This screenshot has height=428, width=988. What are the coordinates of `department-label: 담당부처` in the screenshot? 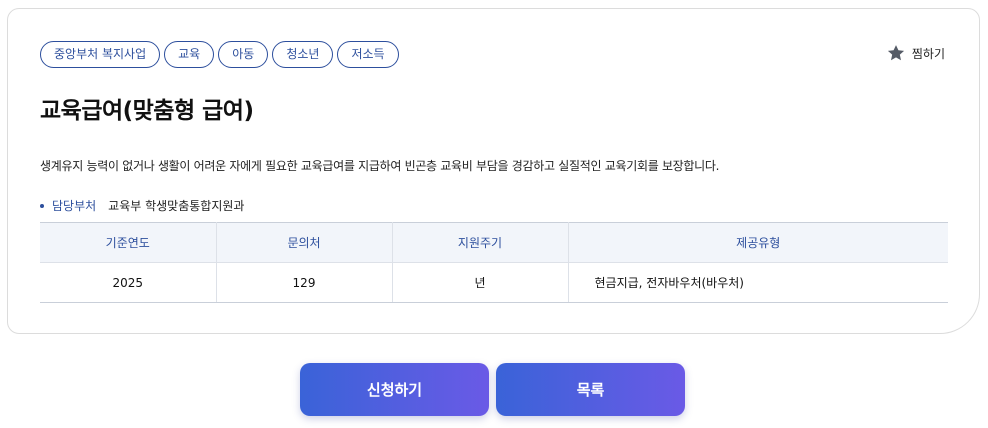 It's located at (74, 206).